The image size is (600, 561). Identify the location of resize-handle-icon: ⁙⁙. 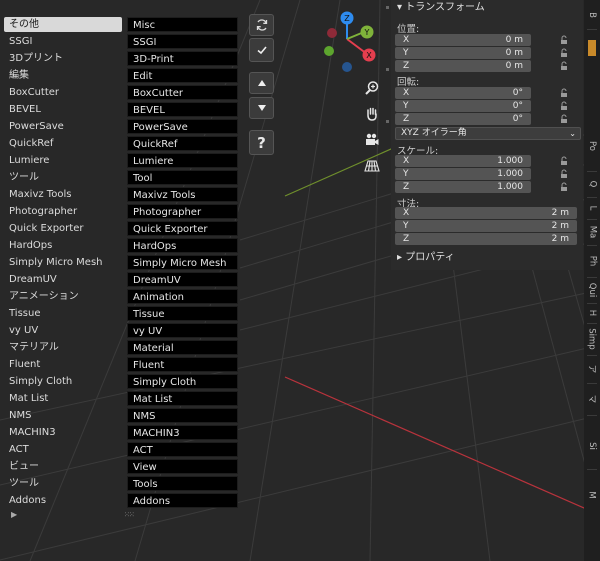
(129, 515).